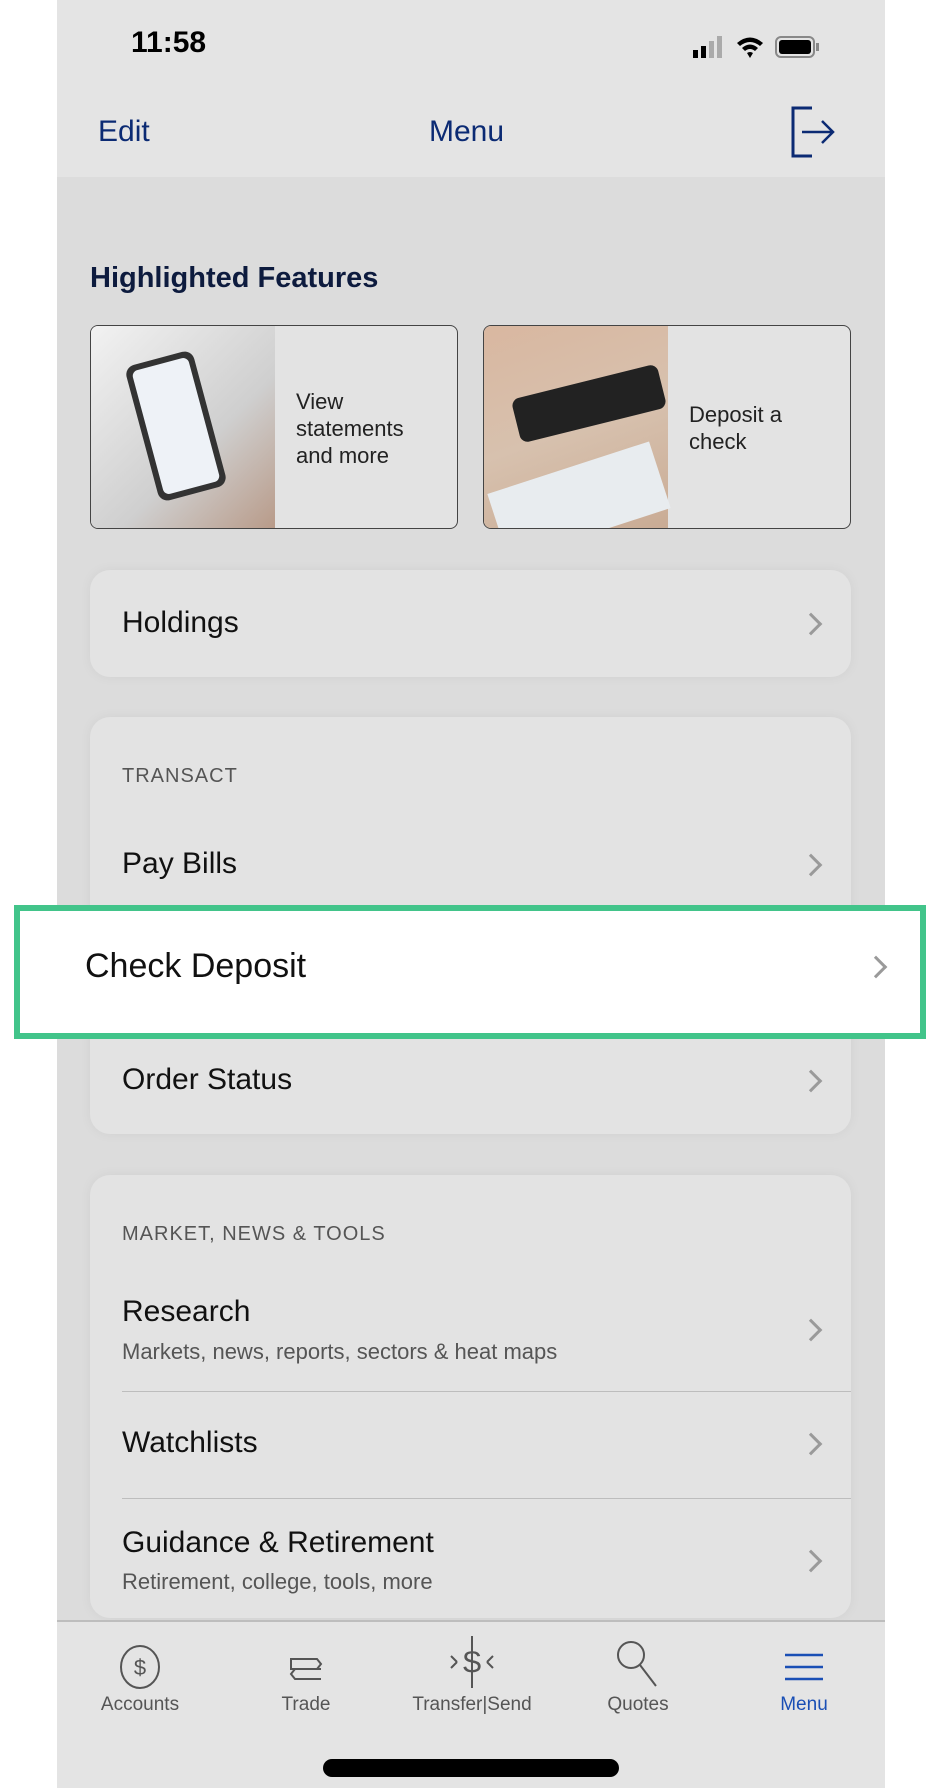 This screenshot has width=942, height=1792. Describe the element at coordinates (756, 47) in the screenshot. I see `status-icons` at that location.